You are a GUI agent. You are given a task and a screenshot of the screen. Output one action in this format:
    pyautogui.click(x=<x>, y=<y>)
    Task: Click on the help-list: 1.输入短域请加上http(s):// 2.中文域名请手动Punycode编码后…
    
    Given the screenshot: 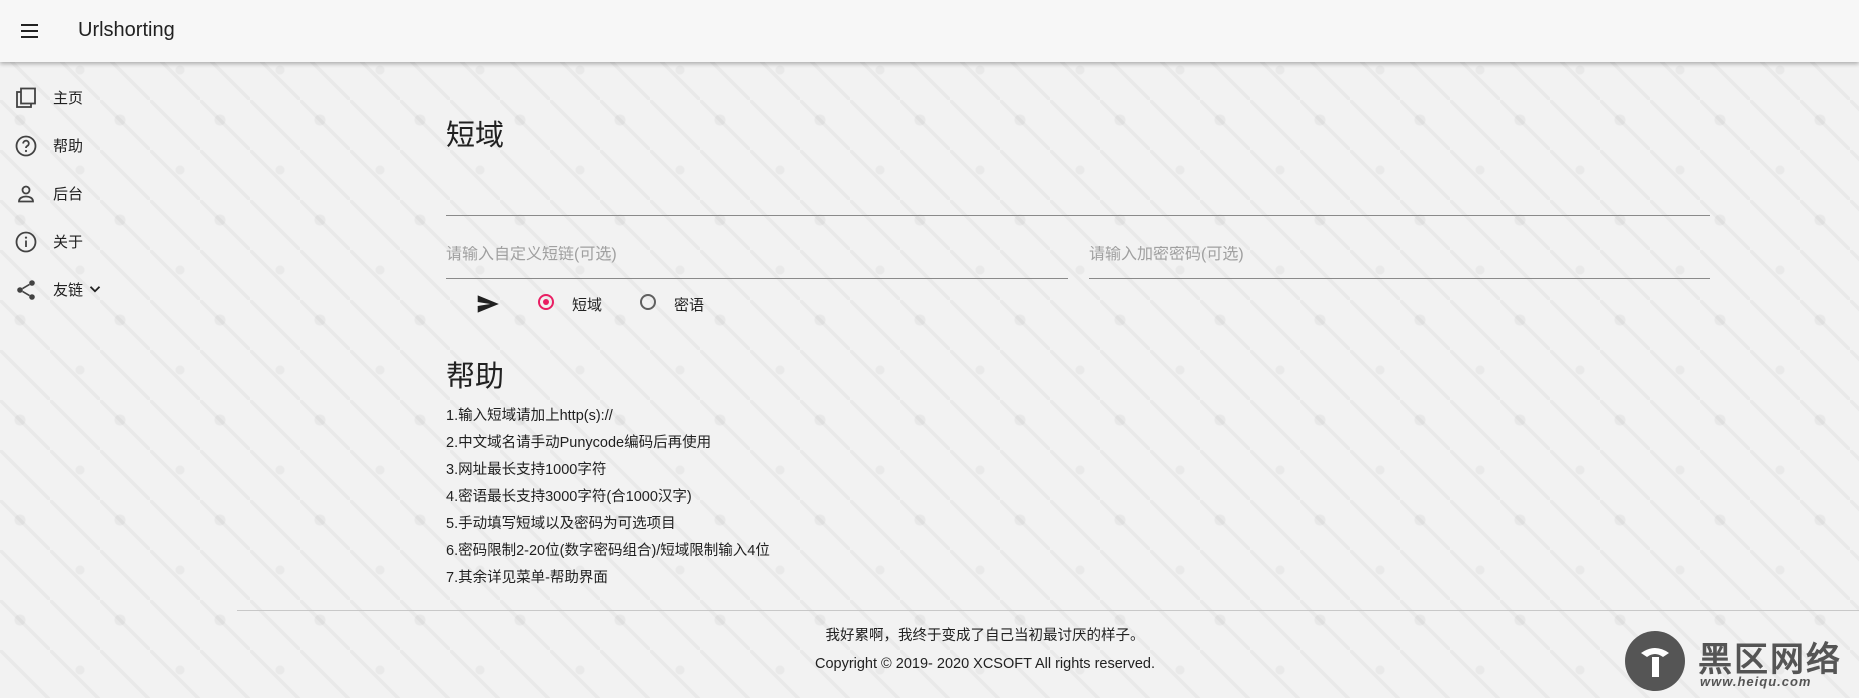 What is the action you would take?
    pyautogui.click(x=608, y=497)
    